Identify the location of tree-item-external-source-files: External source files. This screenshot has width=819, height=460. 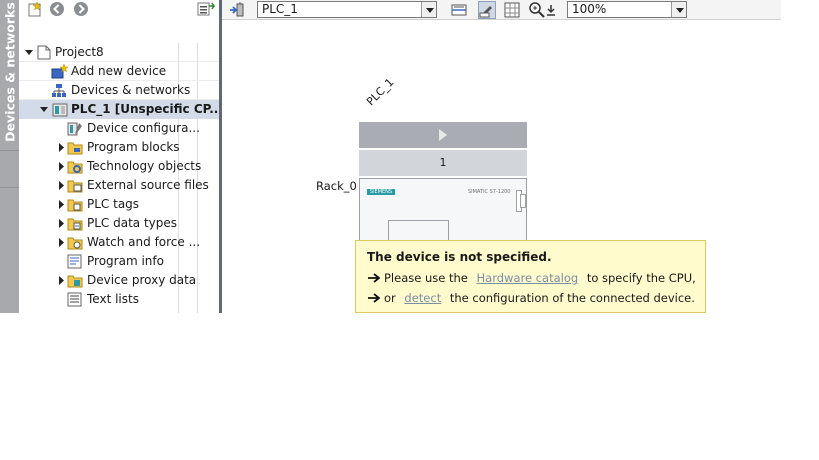
(119, 185).